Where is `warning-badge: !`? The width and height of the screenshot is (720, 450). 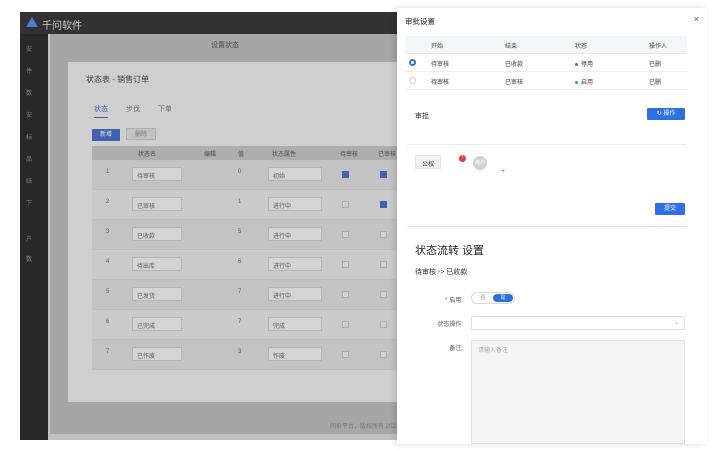 warning-badge: ! is located at coordinates (462, 158).